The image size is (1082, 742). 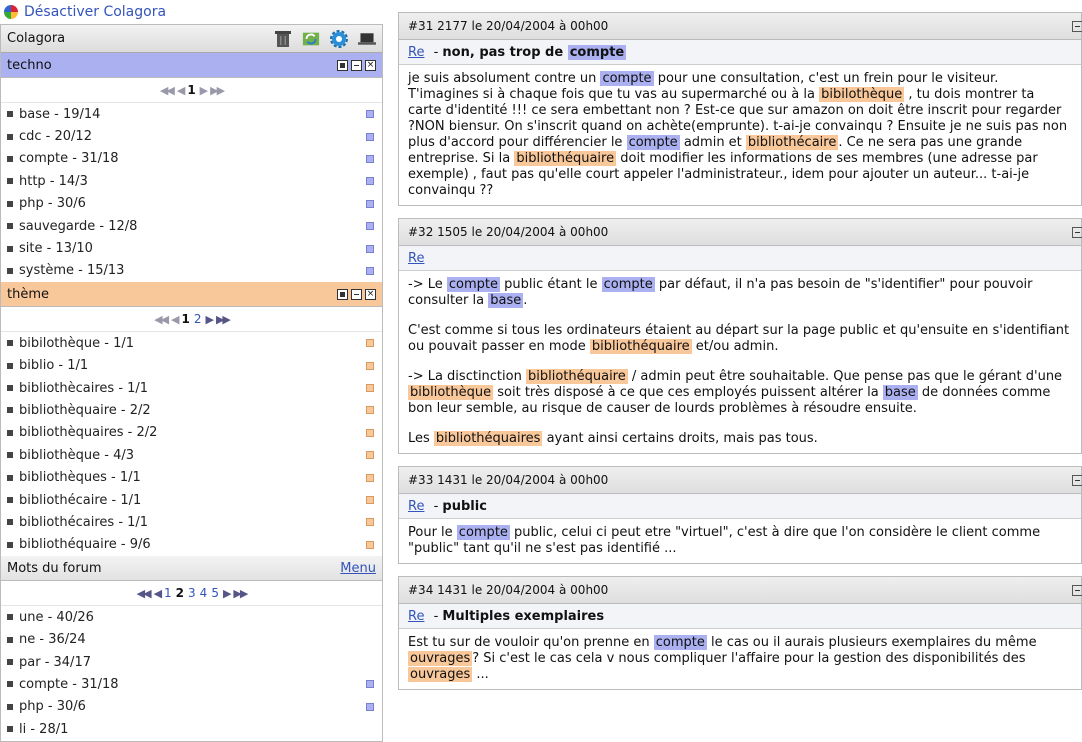 I want to click on list-item: bibliothécaires - 1/1, so click(x=191, y=522).